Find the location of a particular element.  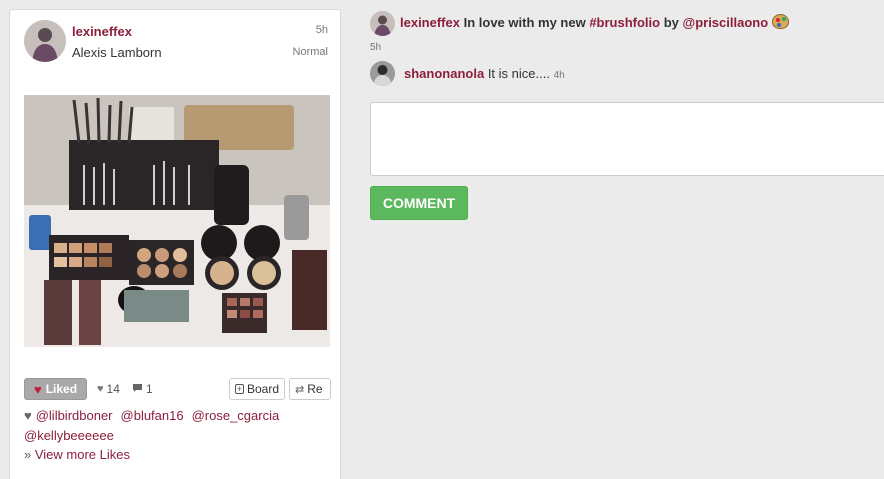

caption-by: by is located at coordinates (671, 22).